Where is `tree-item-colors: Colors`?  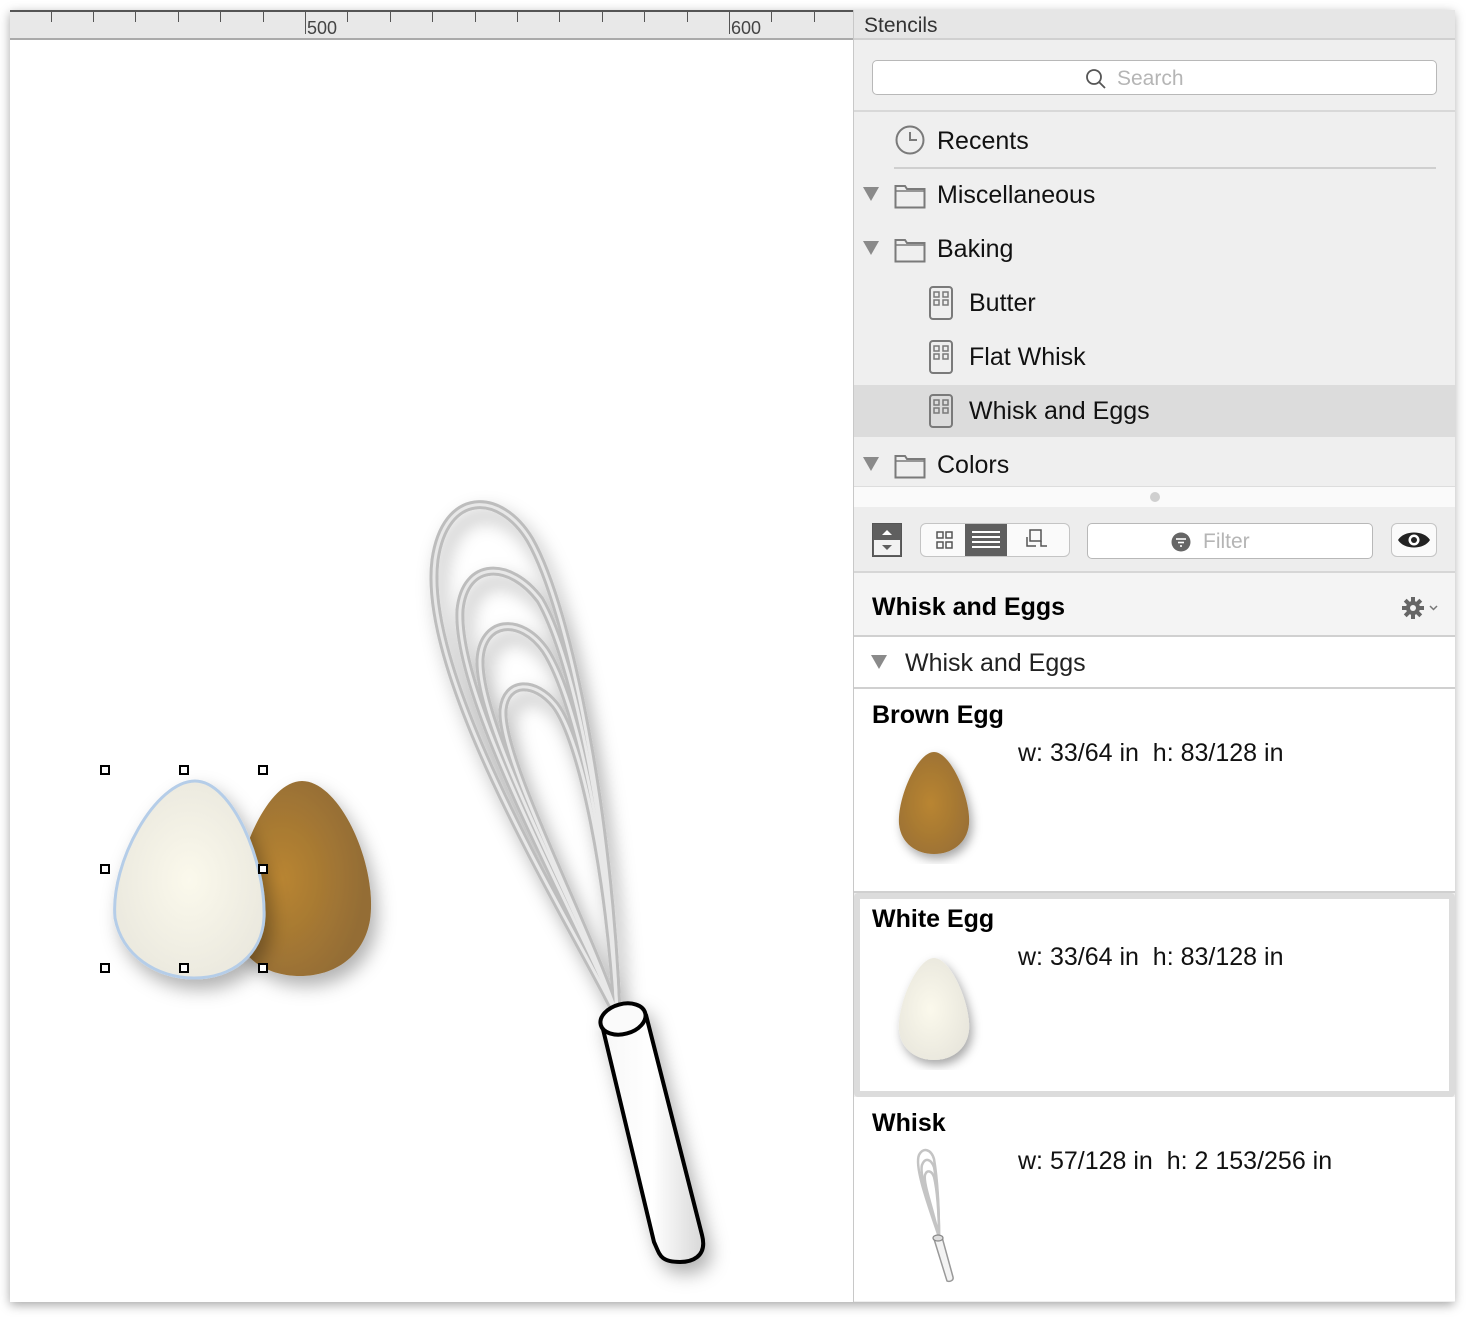
tree-item-colors: Colors is located at coordinates (1154, 465).